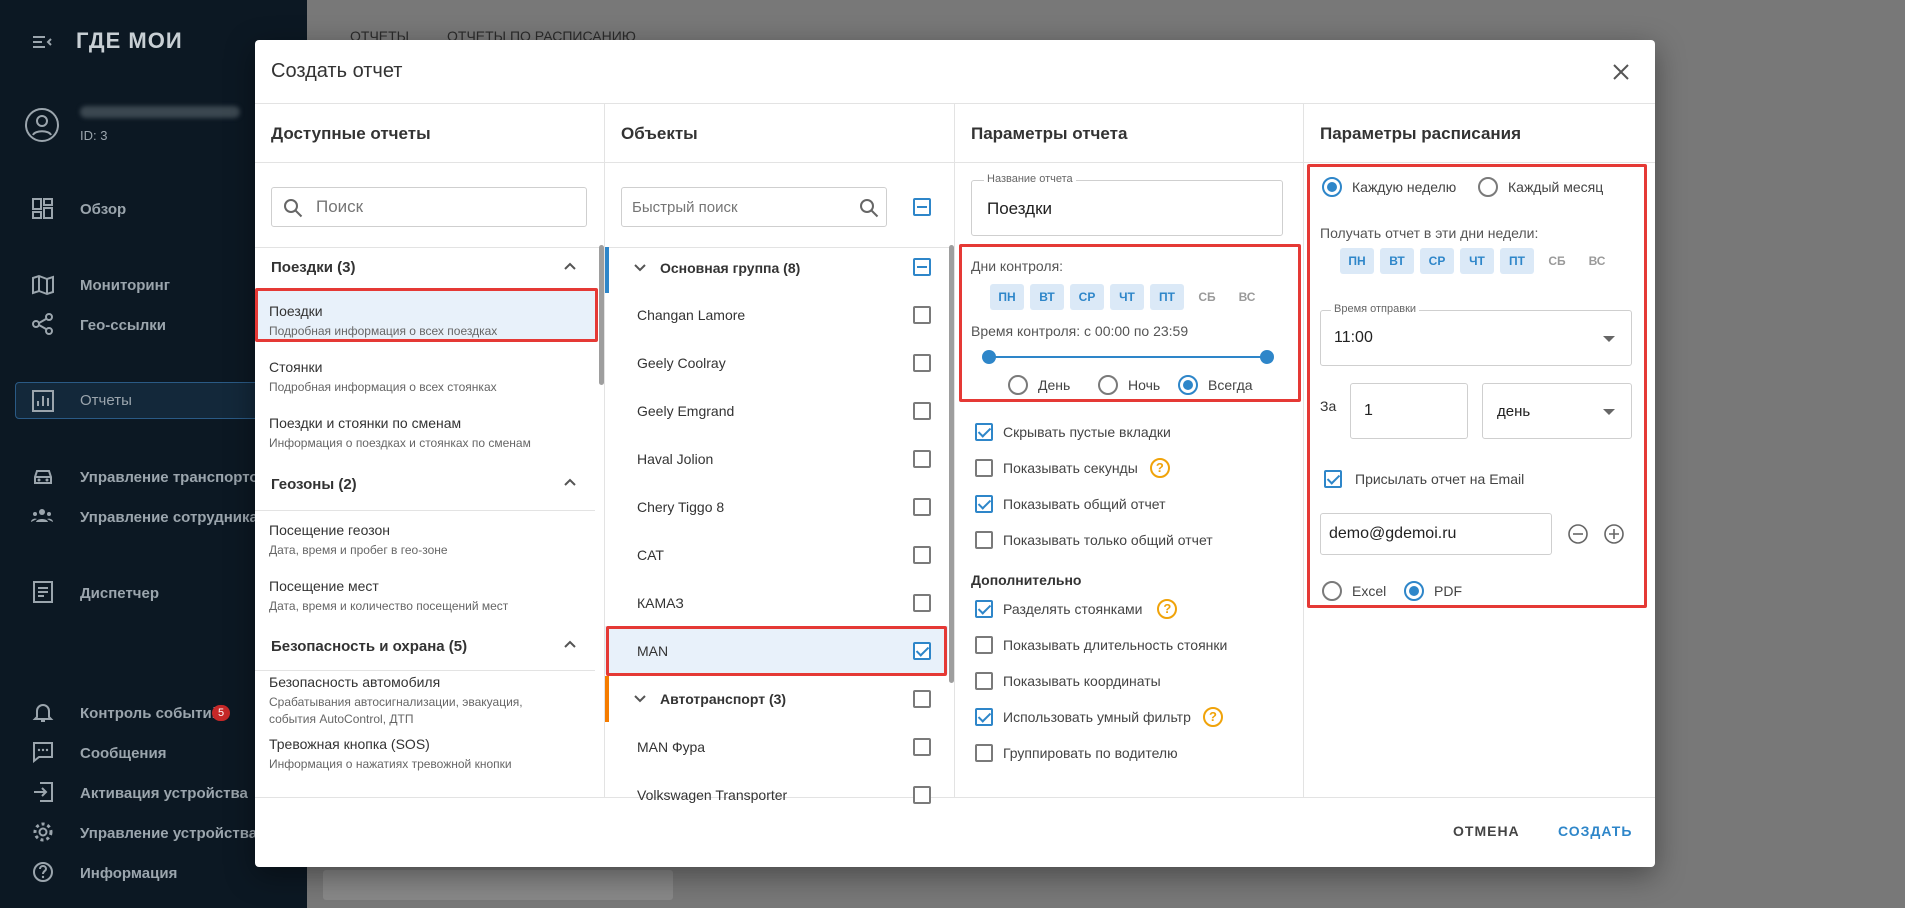  Describe the element at coordinates (123, 753) in the screenshot. I see `sidebar-item-label: Сообщения` at that location.